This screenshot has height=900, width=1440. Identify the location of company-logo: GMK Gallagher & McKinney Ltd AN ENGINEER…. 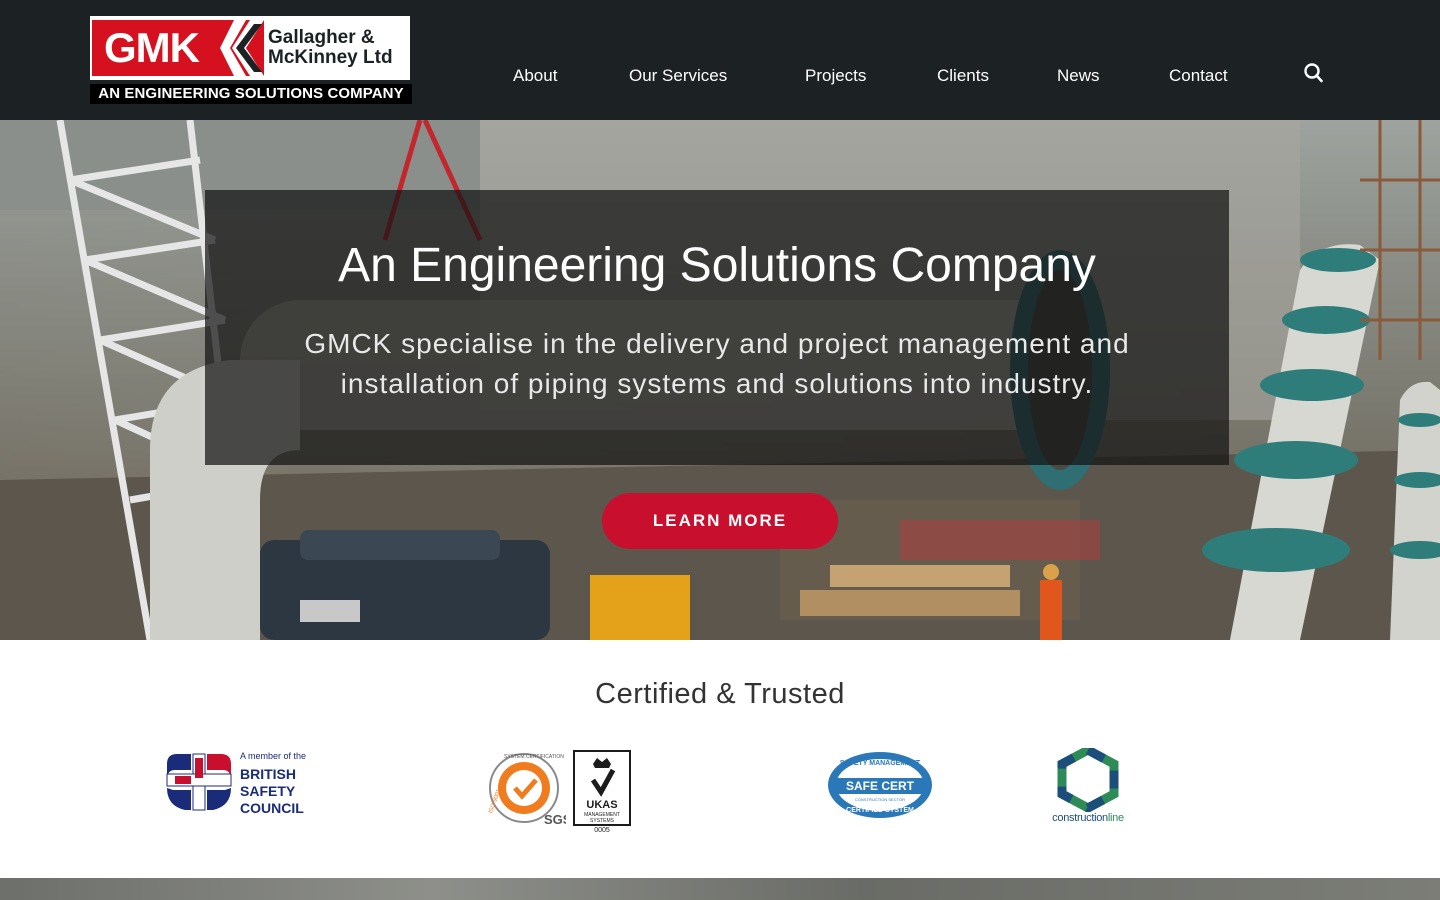
(251, 60).